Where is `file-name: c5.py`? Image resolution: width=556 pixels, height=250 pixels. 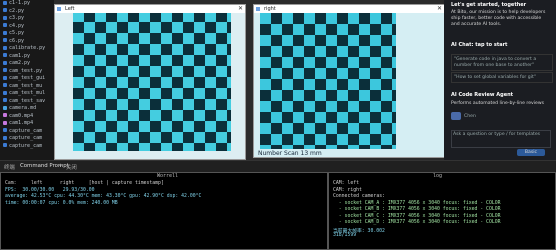
file-name: c5.py is located at coordinates (17, 33).